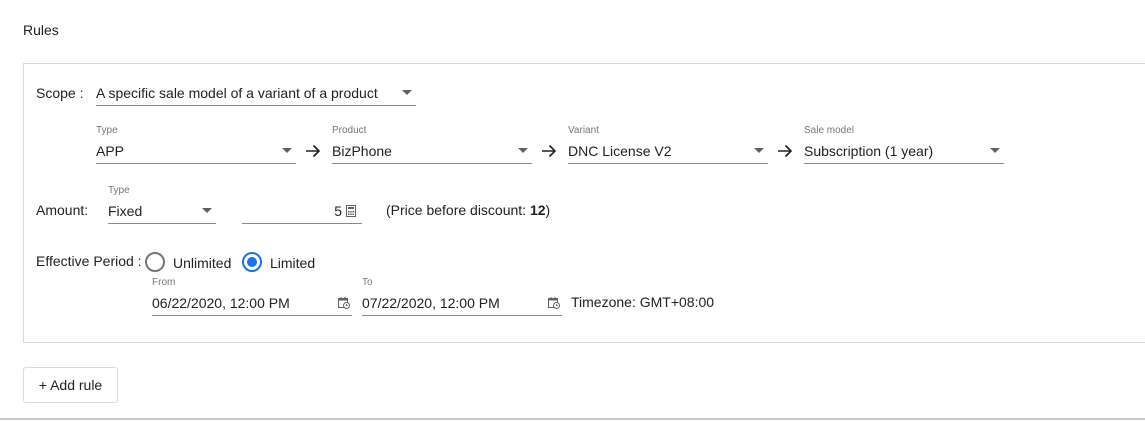 Image resolution: width=1145 pixels, height=421 pixels. I want to click on amount-type-select: Fixed, so click(162, 212).